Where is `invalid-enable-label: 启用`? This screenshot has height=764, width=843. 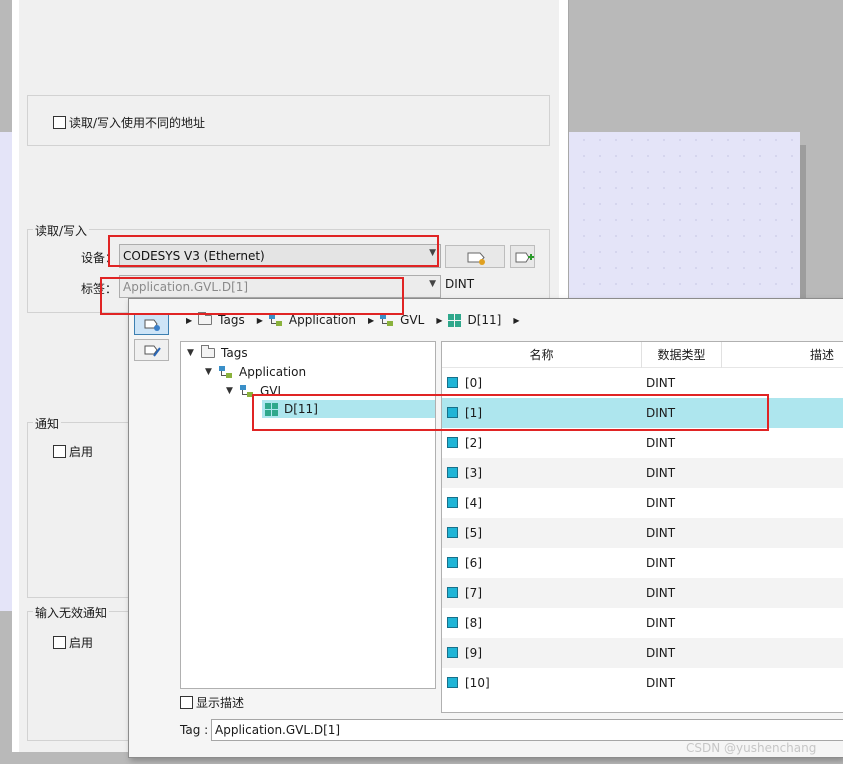 invalid-enable-label: 启用 is located at coordinates (81, 643).